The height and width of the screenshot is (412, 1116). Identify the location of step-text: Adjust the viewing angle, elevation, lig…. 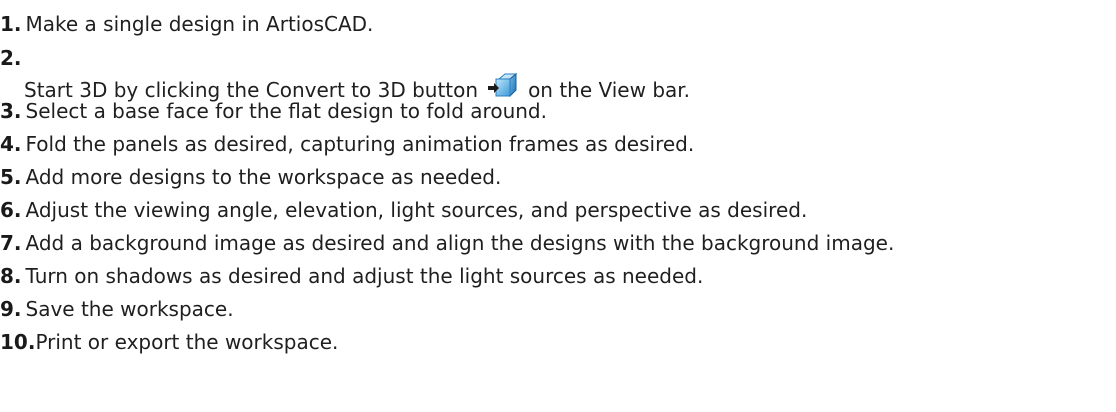
(416, 210).